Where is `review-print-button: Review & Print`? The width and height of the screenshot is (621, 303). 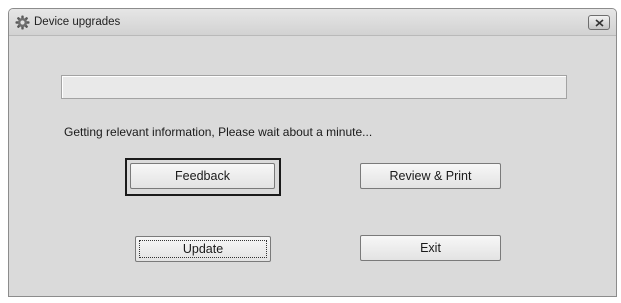
review-print-button: Review & Print is located at coordinates (430, 176).